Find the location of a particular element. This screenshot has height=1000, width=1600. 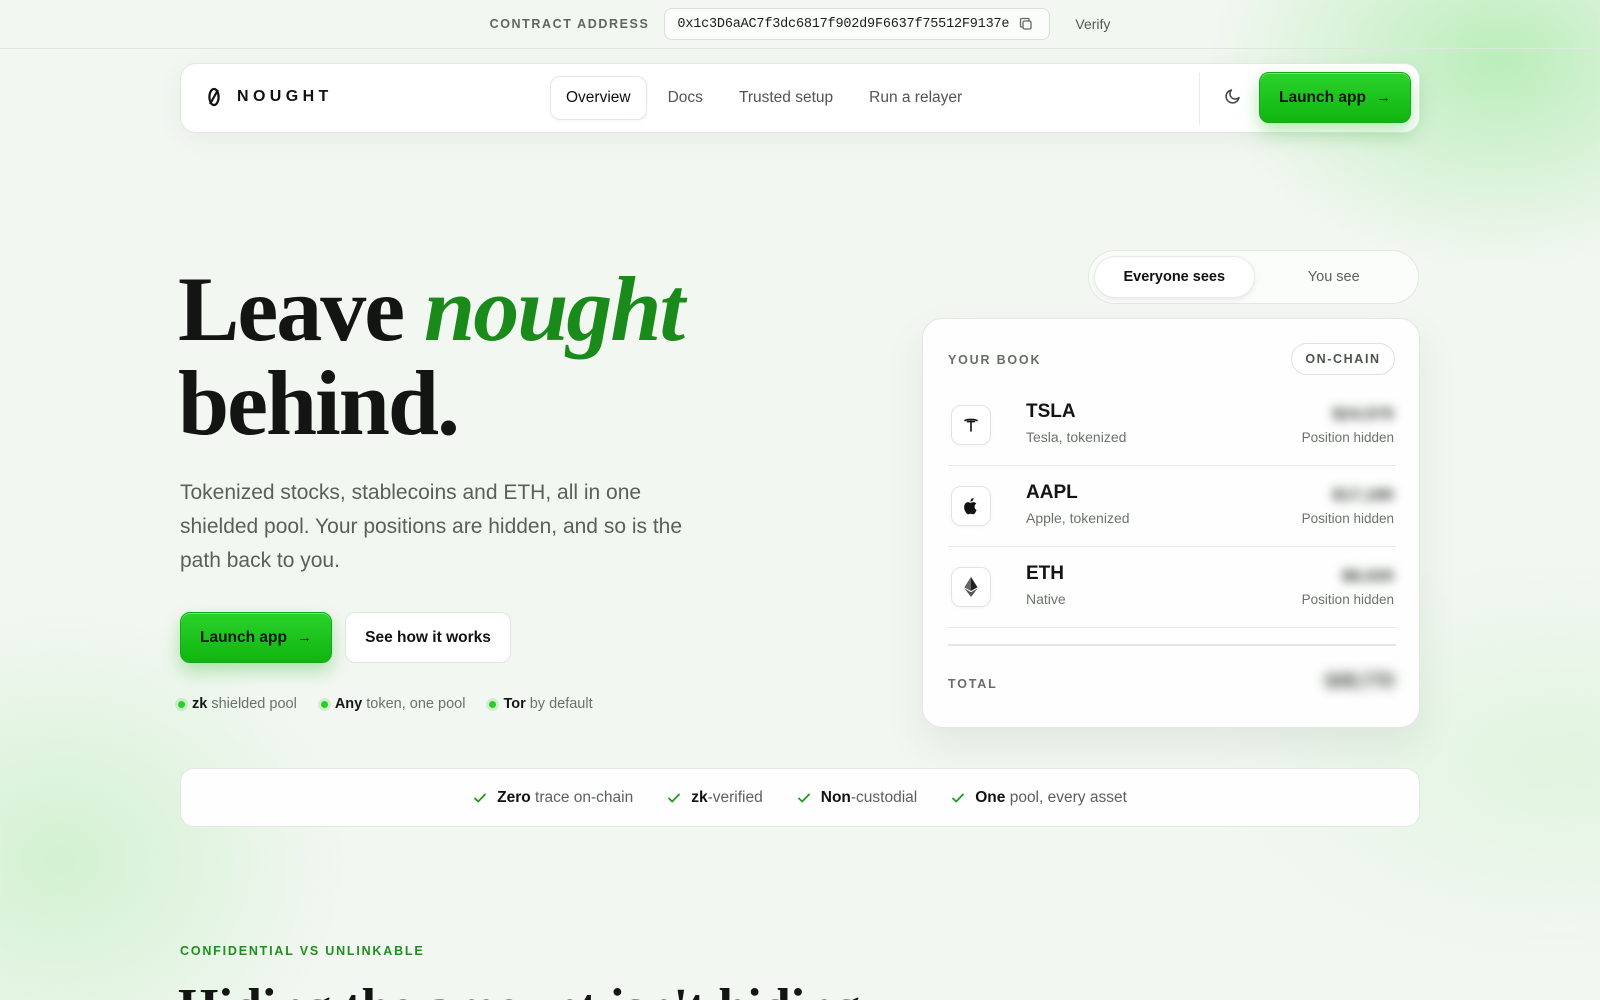

feature-item: zk-verified is located at coordinates (715, 798).